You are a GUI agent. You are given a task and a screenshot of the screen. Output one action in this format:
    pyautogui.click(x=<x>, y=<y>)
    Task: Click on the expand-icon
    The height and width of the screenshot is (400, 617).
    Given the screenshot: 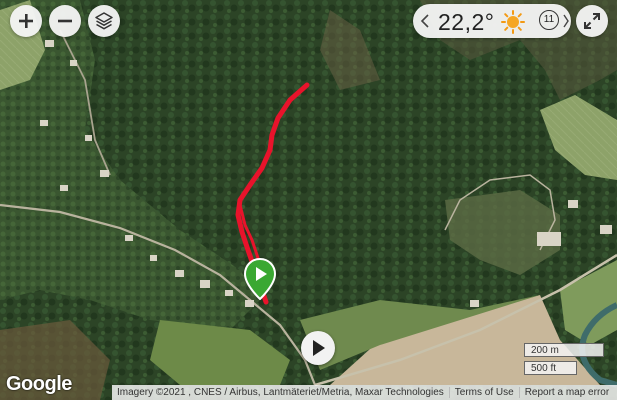 What is the action you would take?
    pyautogui.click(x=592, y=21)
    